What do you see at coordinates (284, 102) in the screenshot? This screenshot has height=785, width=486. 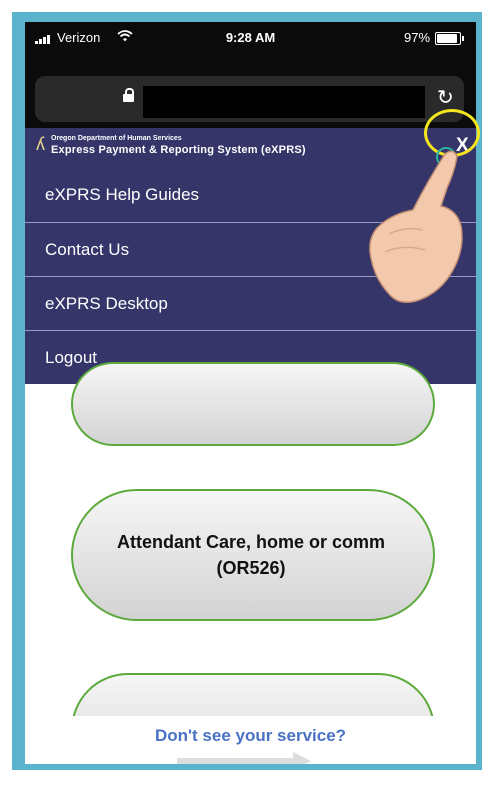 I see `redacted-url` at bounding box center [284, 102].